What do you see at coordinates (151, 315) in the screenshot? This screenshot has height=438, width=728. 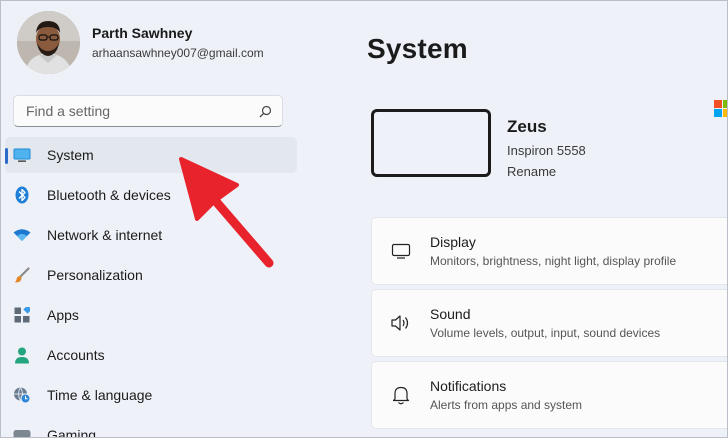 I see `sidebar-item-apps: Apps` at bounding box center [151, 315].